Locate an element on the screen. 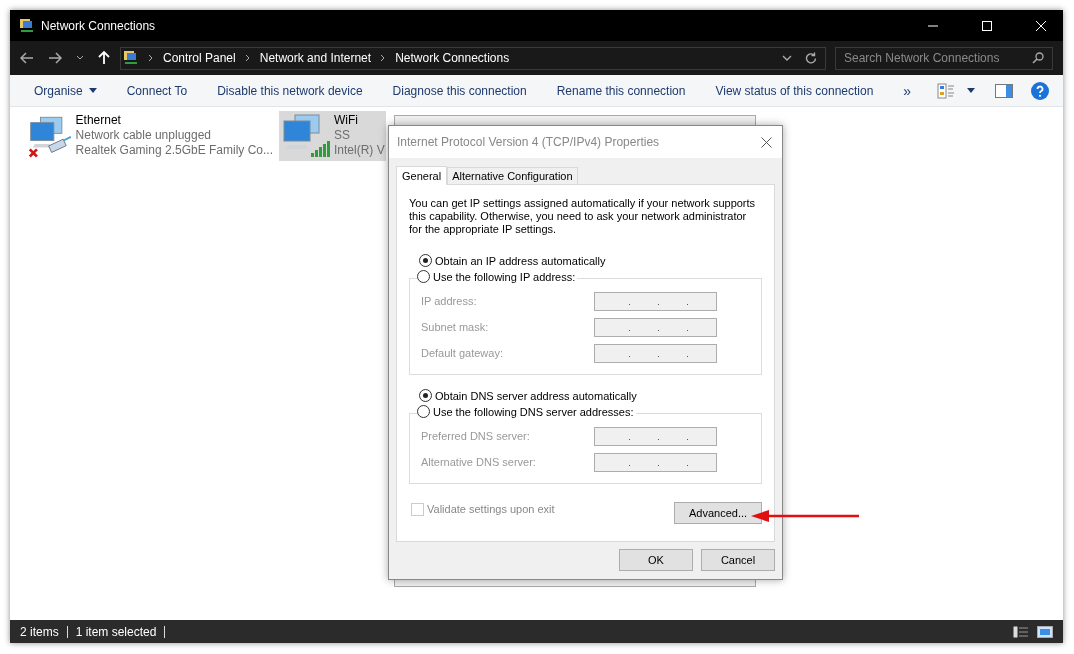 The width and height of the screenshot is (1074, 654). field-label: Alternative DNS server: is located at coordinates (478, 462).